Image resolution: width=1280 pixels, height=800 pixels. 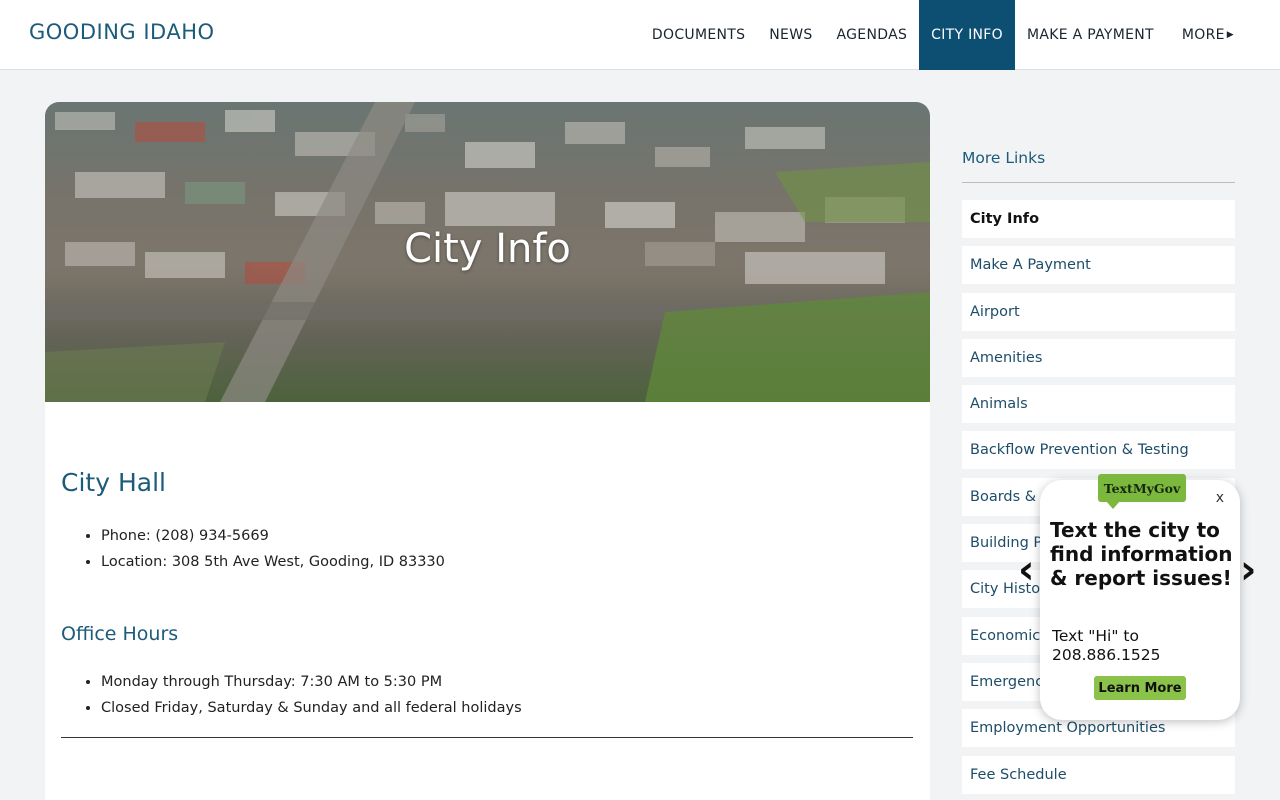 I want to click on hero-title: City Info, so click(x=487, y=249).